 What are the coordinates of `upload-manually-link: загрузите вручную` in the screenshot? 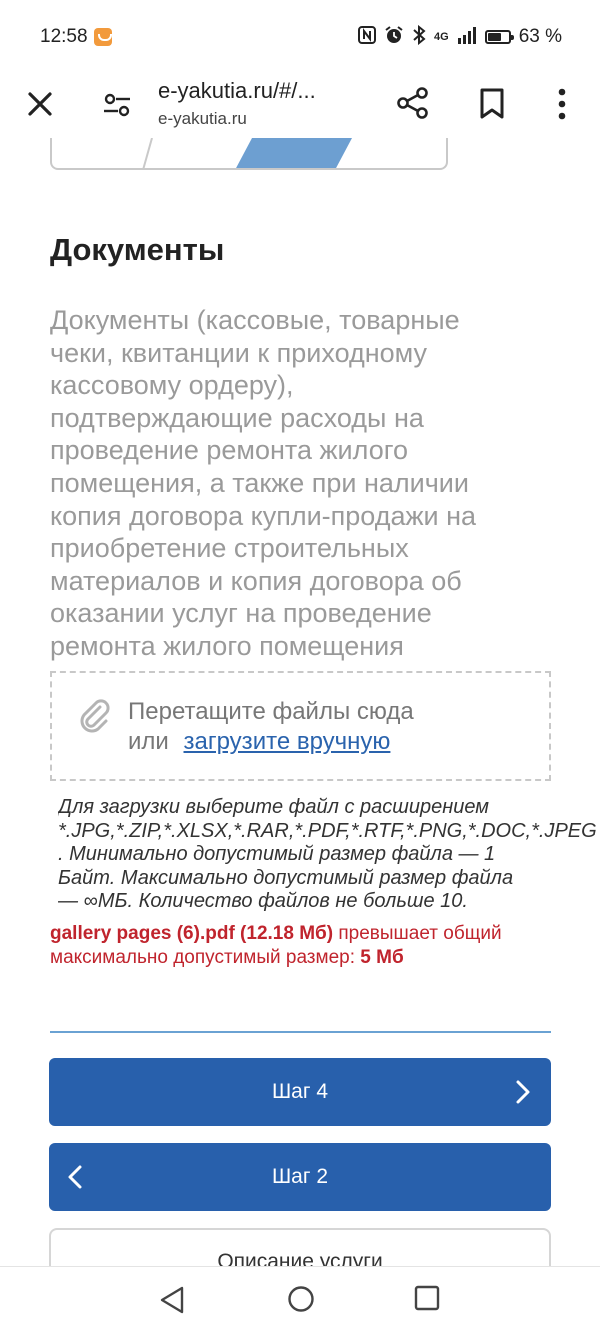 It's located at (287, 741).